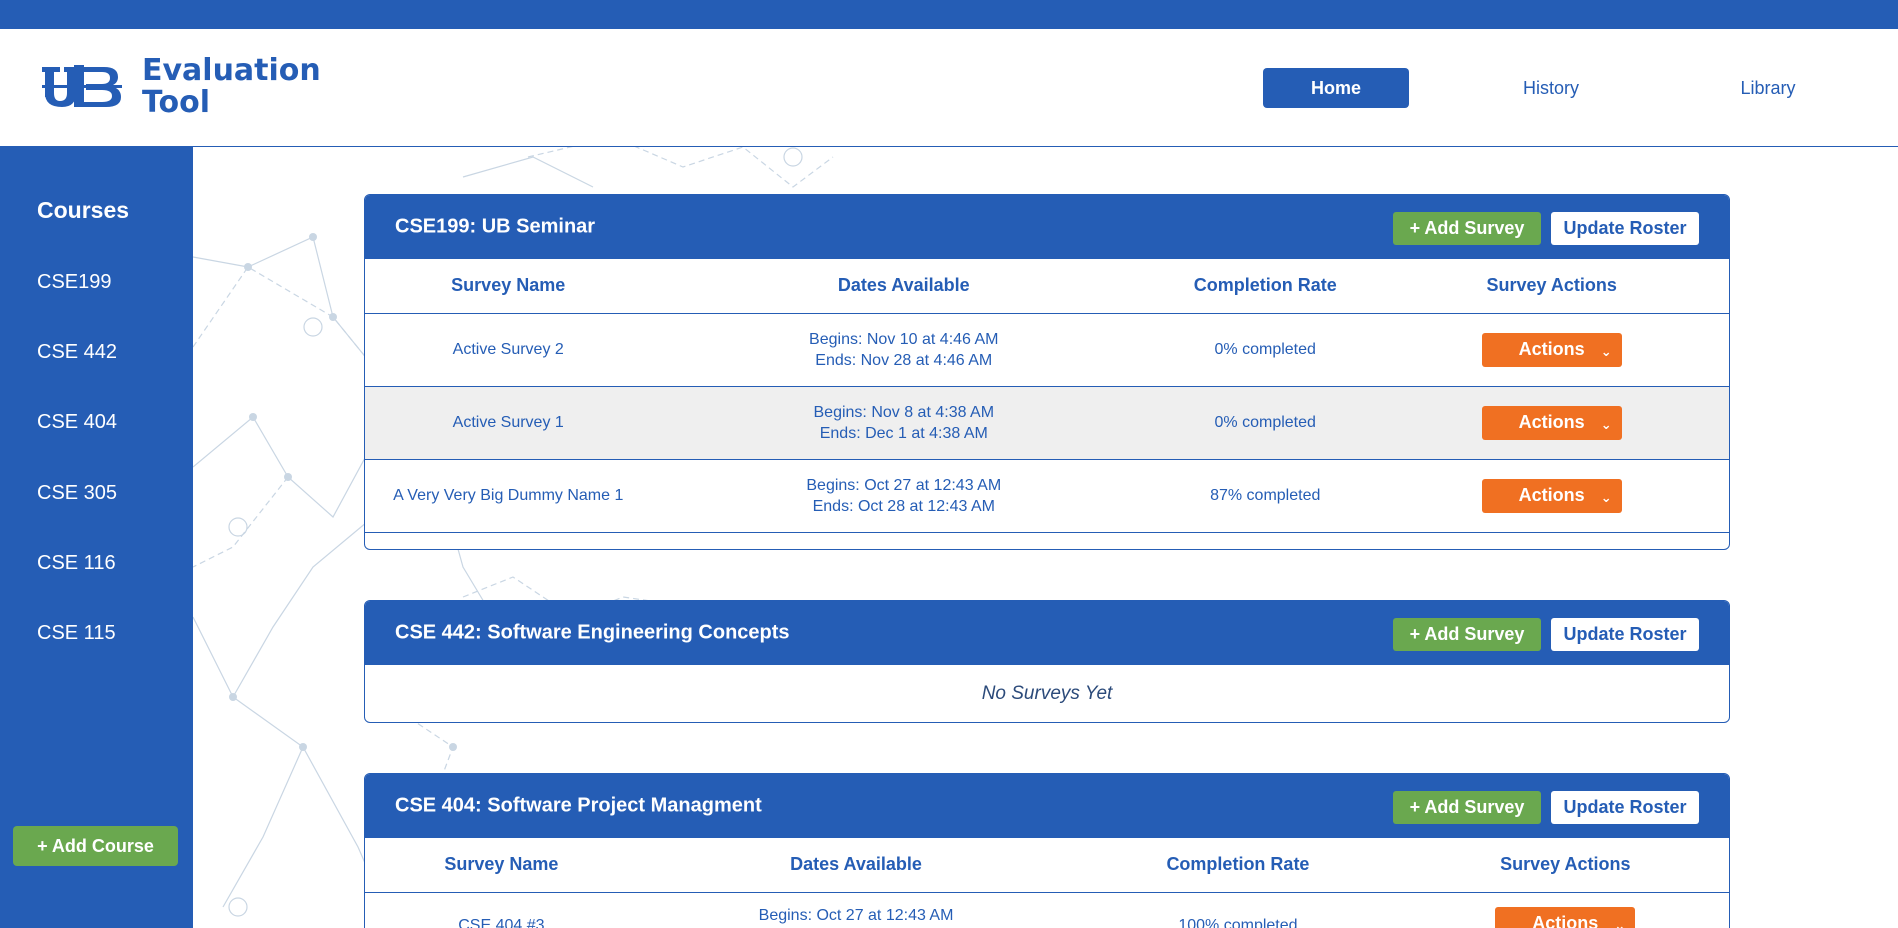  I want to click on survey-name: CSE 404 #3, so click(501, 910).